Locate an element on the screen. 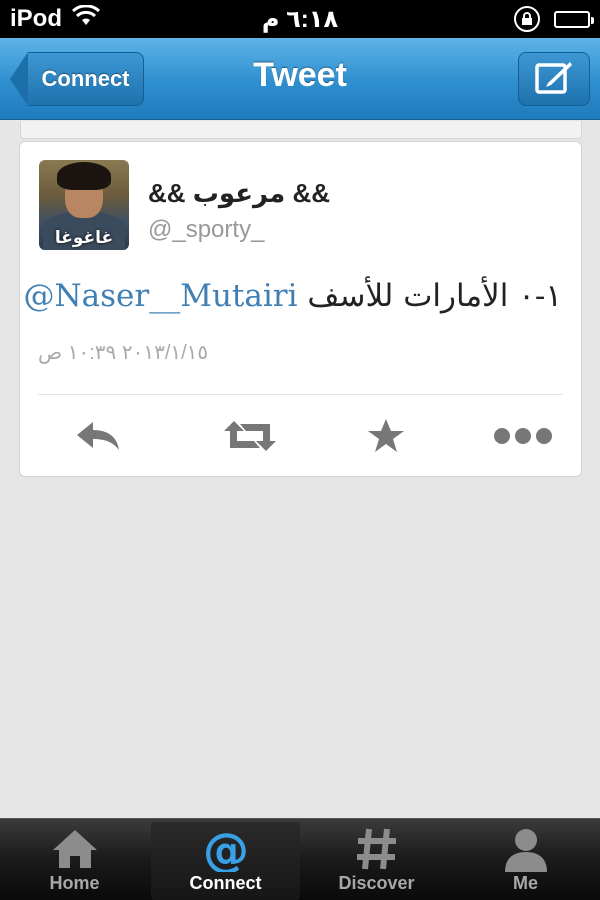 This screenshot has height=900, width=600. previous-item-edge is located at coordinates (301, 130).